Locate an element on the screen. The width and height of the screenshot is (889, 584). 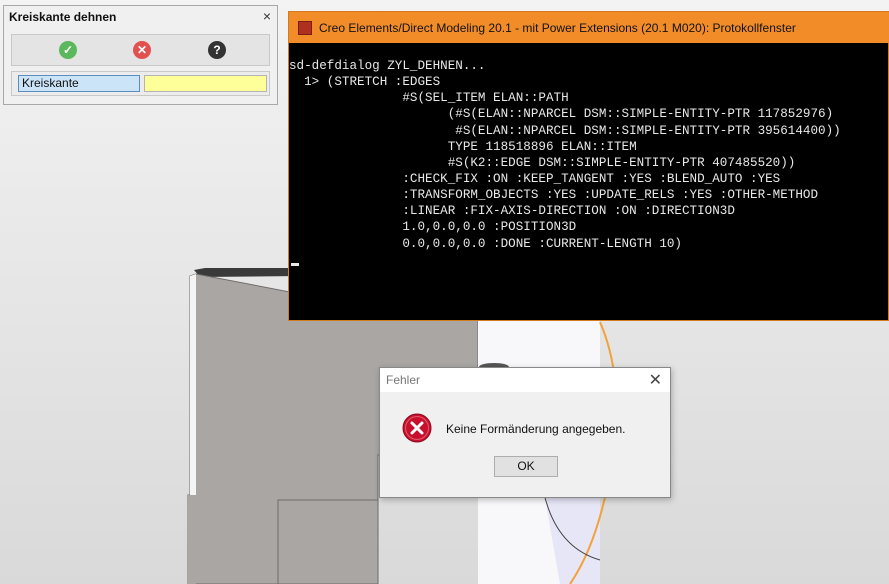
stretch-edge-dialog: Kreiskante dehnen × ✓ ✕ ? Kreiskante is located at coordinates (140, 55).